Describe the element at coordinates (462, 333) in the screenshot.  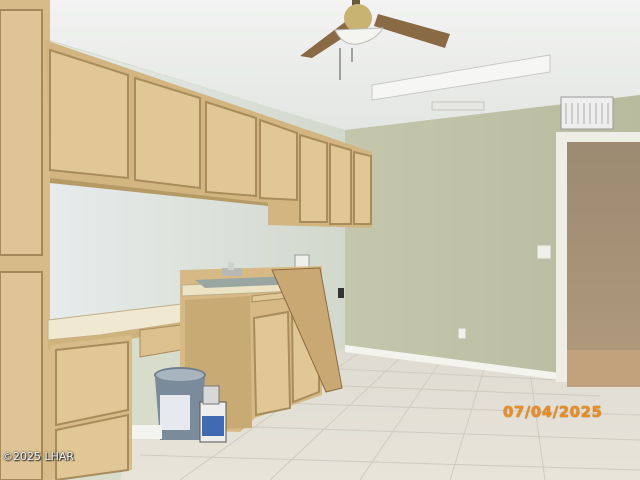
I see `wall-outlet` at that location.